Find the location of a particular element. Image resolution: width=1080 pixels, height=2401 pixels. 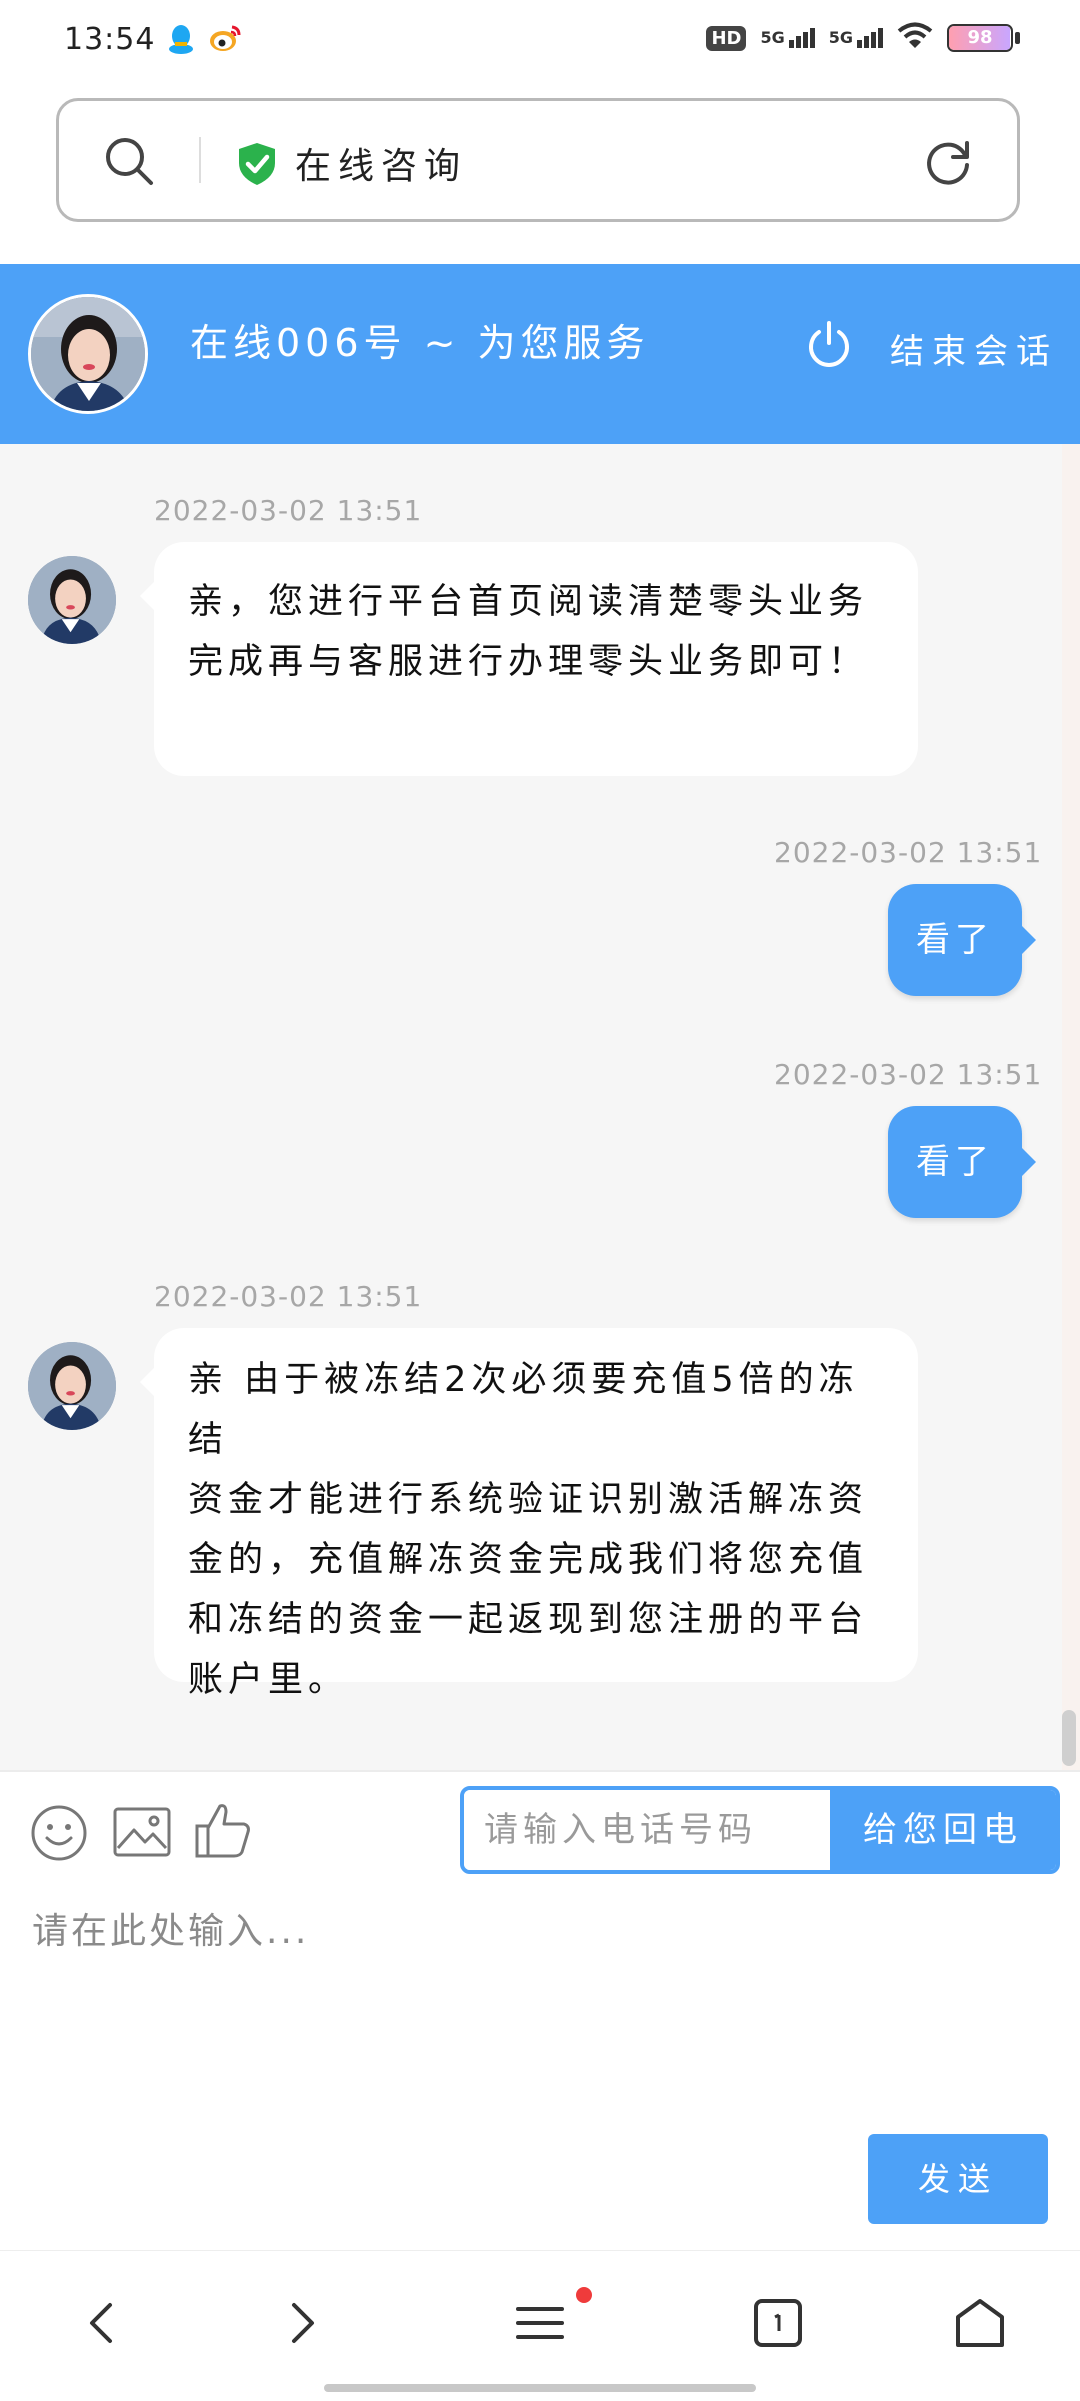

send-button: 发送 is located at coordinates (958, 2179).